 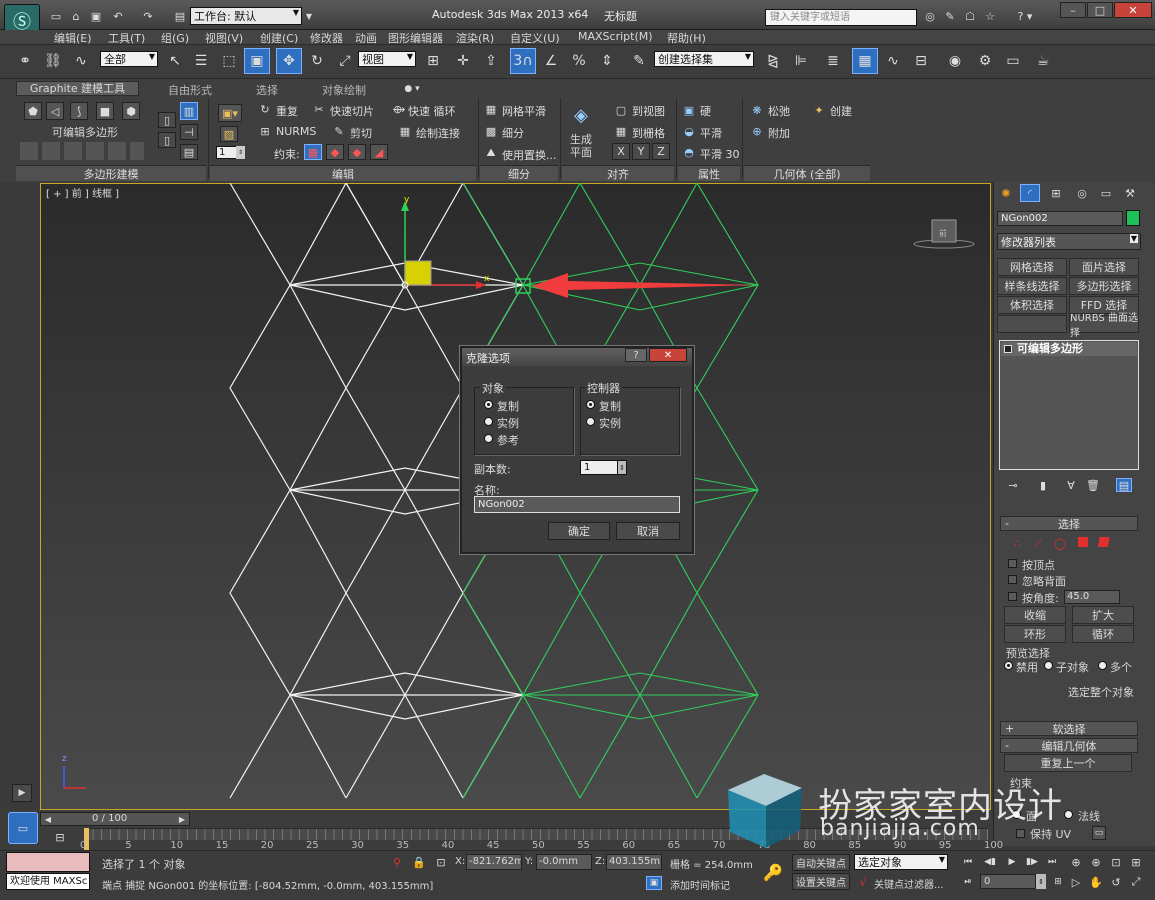 What do you see at coordinates (397, 862) in the screenshot?
I see `isolate-selection-icon: ⚲` at bounding box center [397, 862].